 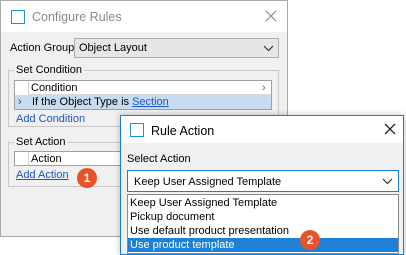 What do you see at coordinates (263, 245) in the screenshot?
I see `dropdown-option-selected: Use product template` at bounding box center [263, 245].